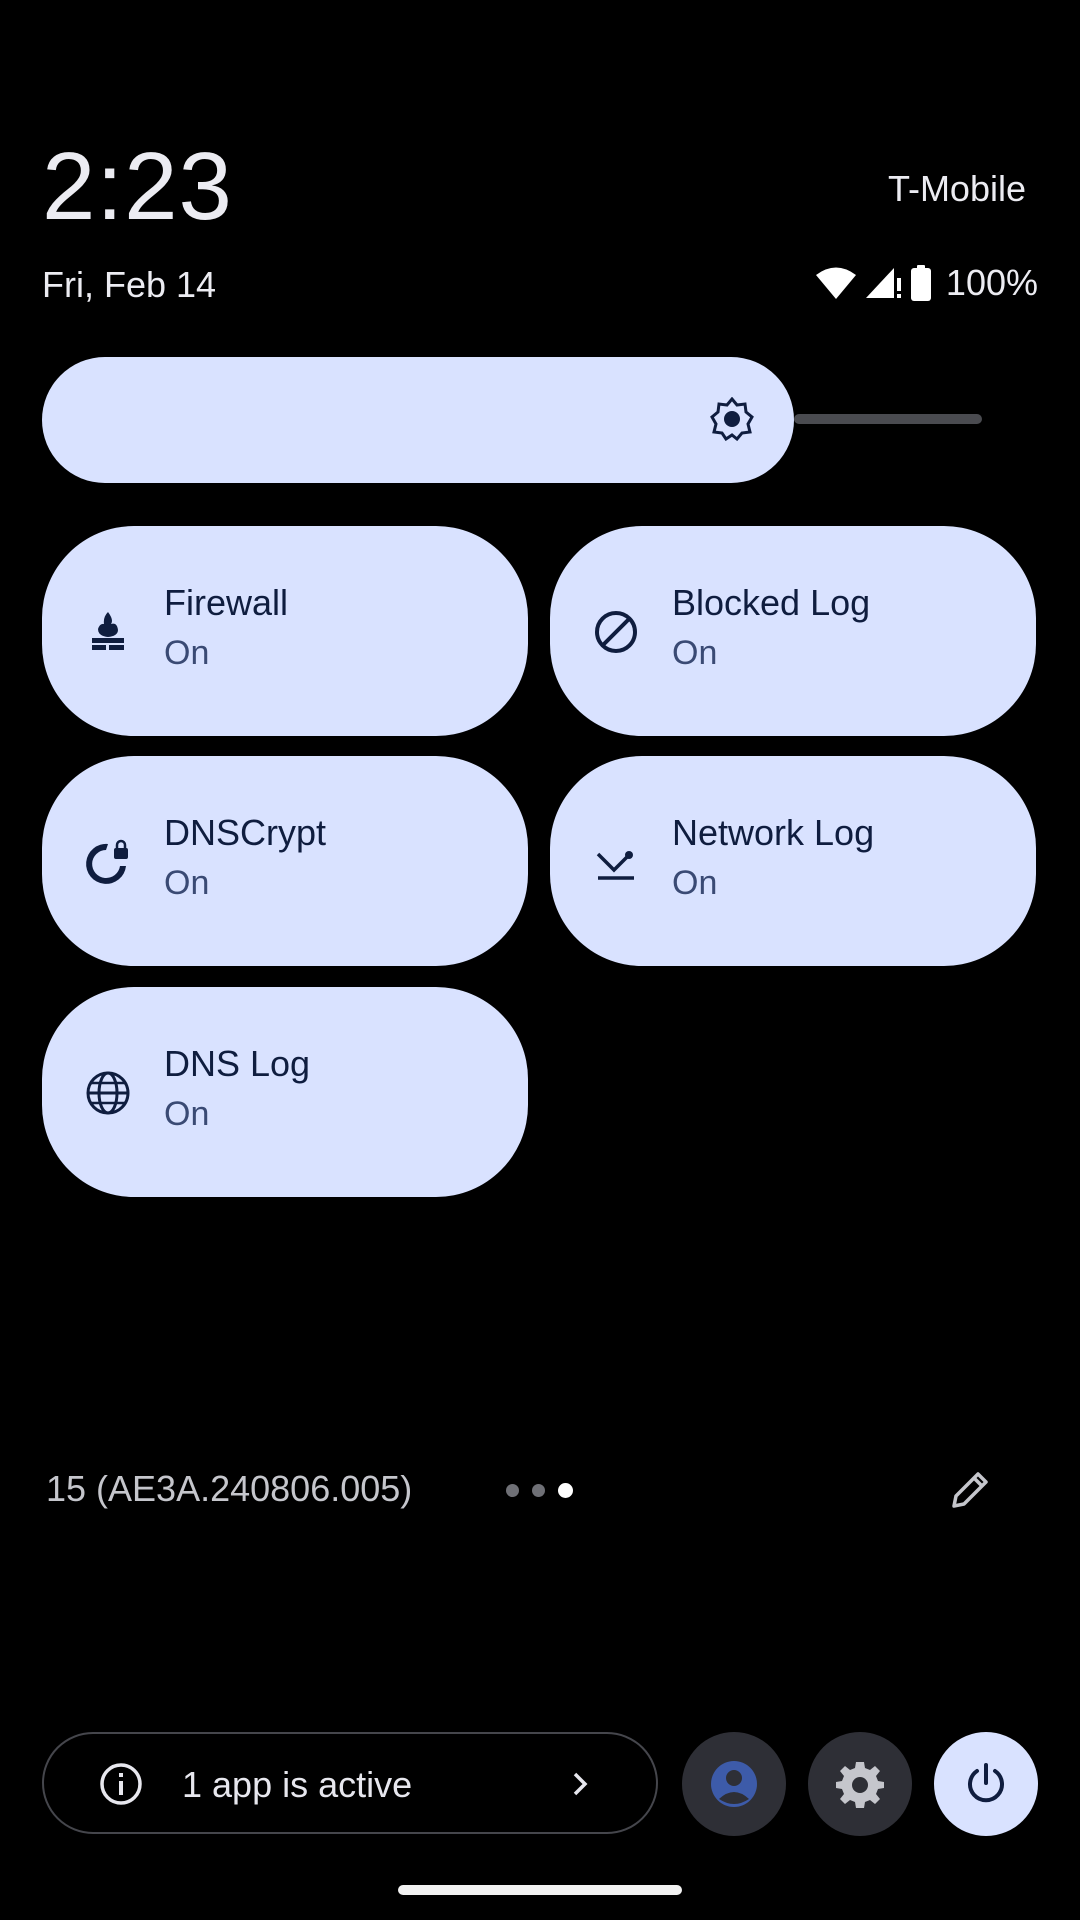 The height and width of the screenshot is (1920, 1080). Describe the element at coordinates (245, 832) in the screenshot. I see `tile-label: DNSCrypt` at that location.